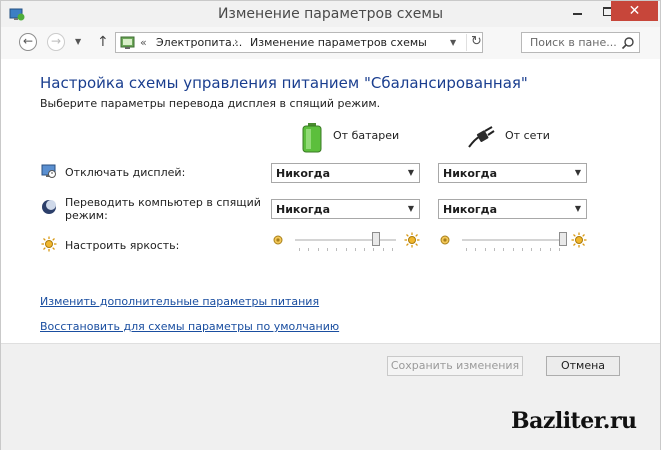 The image size is (661, 450). I want to click on battery-icon, so click(312, 138).